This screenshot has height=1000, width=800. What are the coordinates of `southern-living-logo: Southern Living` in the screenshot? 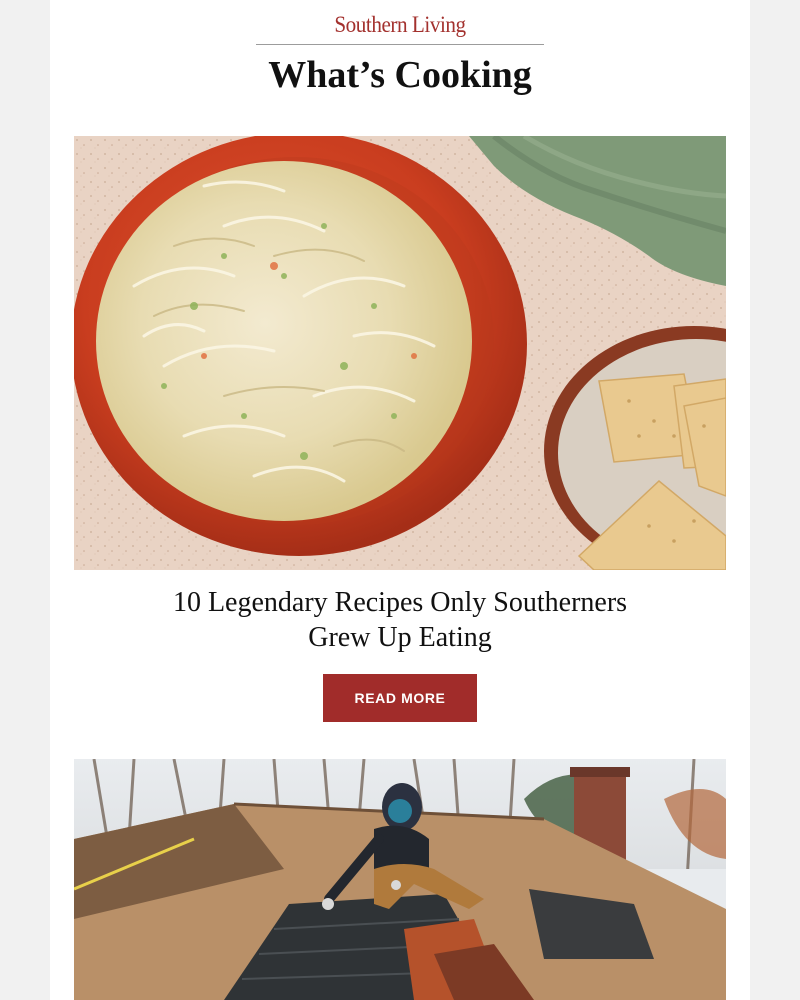 It's located at (400, 25).